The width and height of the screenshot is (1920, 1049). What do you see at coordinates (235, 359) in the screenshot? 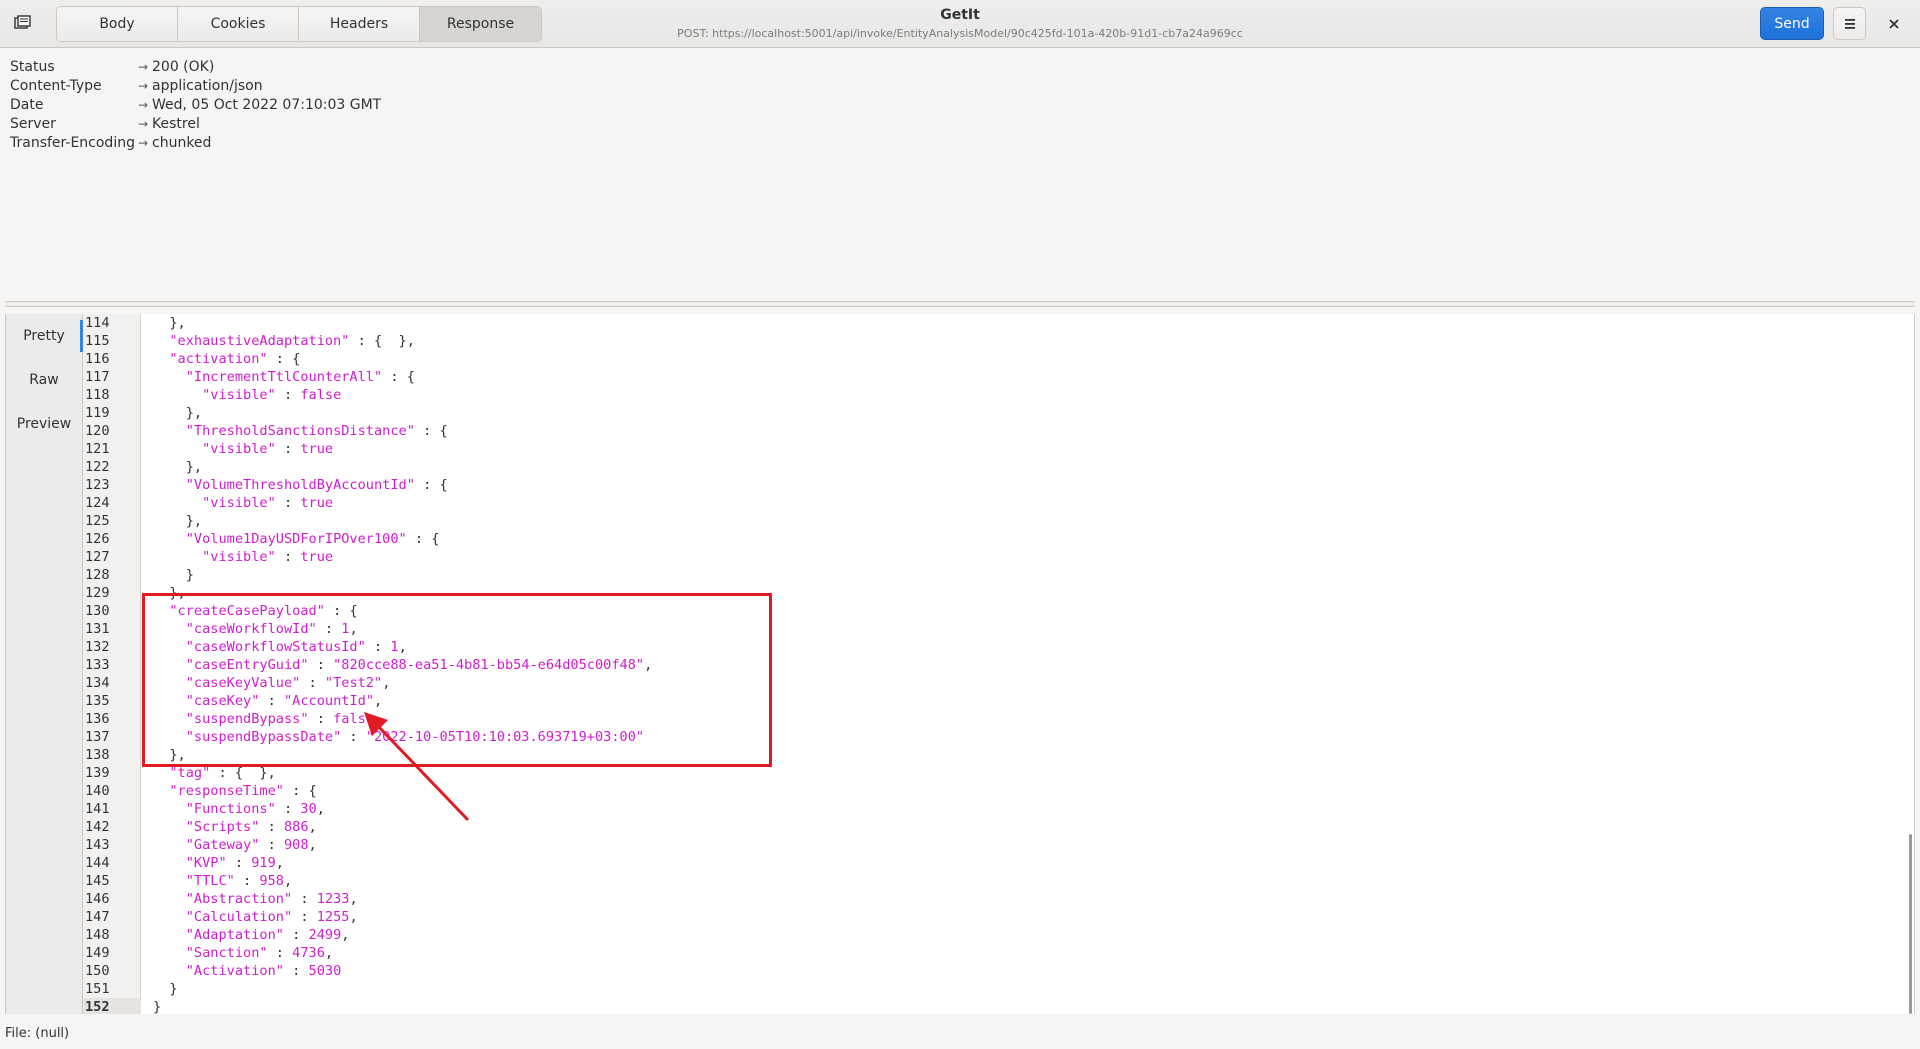
I see `code-text: "activation" : {` at bounding box center [235, 359].